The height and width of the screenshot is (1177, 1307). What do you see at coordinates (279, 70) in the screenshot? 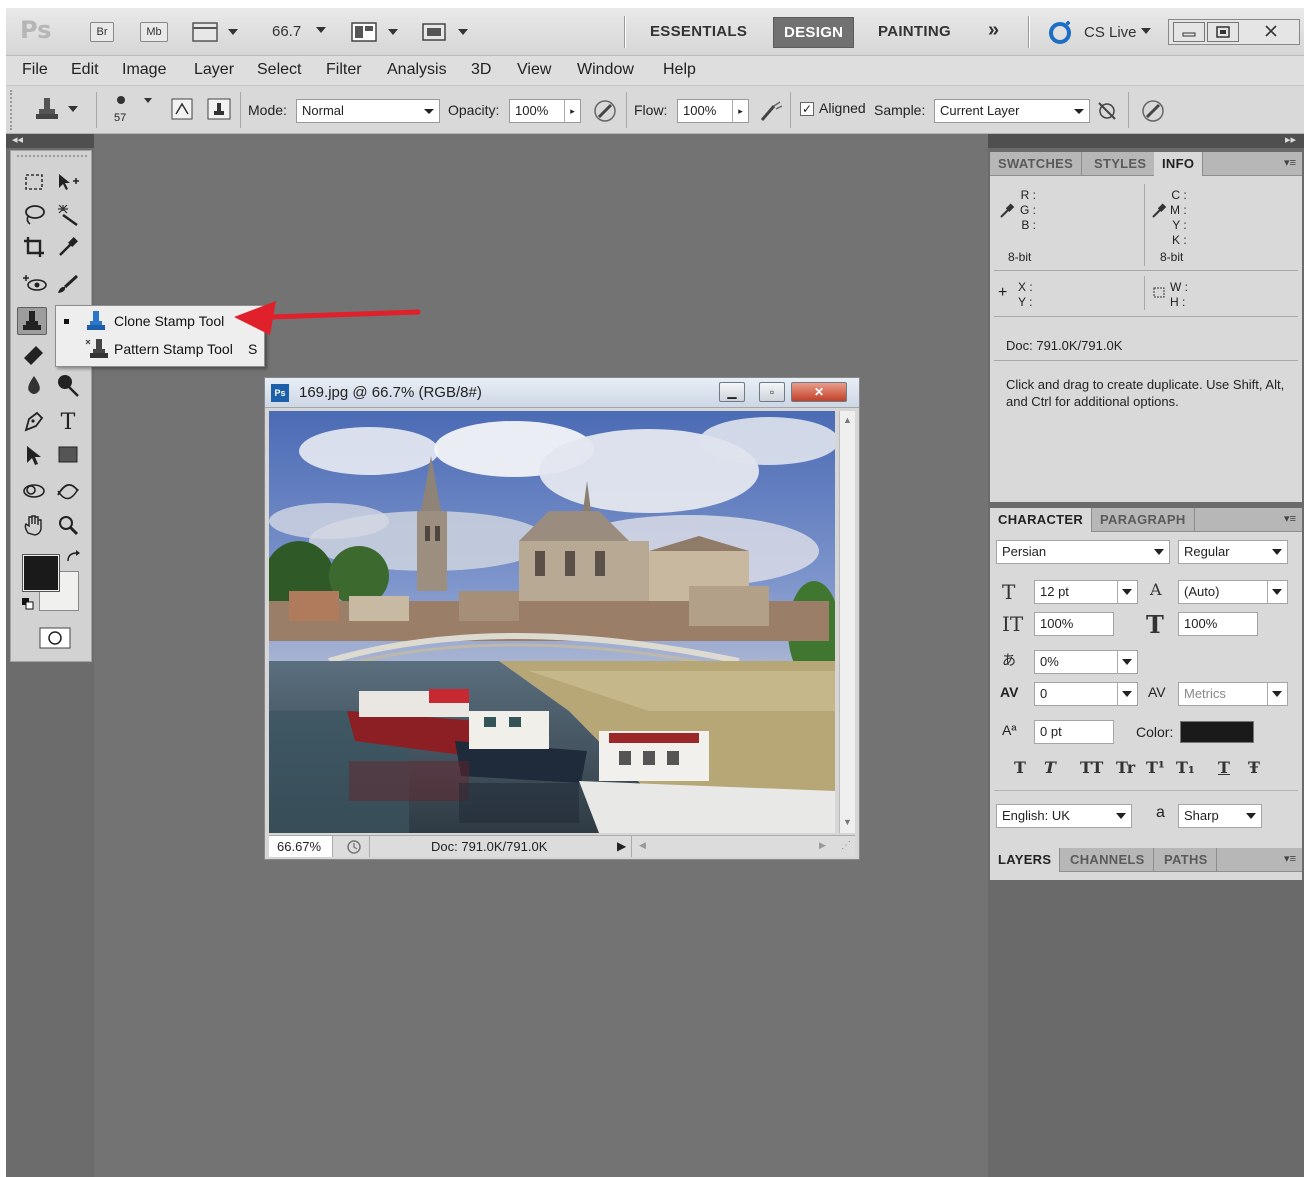
I see `menu-select: Select` at bounding box center [279, 70].